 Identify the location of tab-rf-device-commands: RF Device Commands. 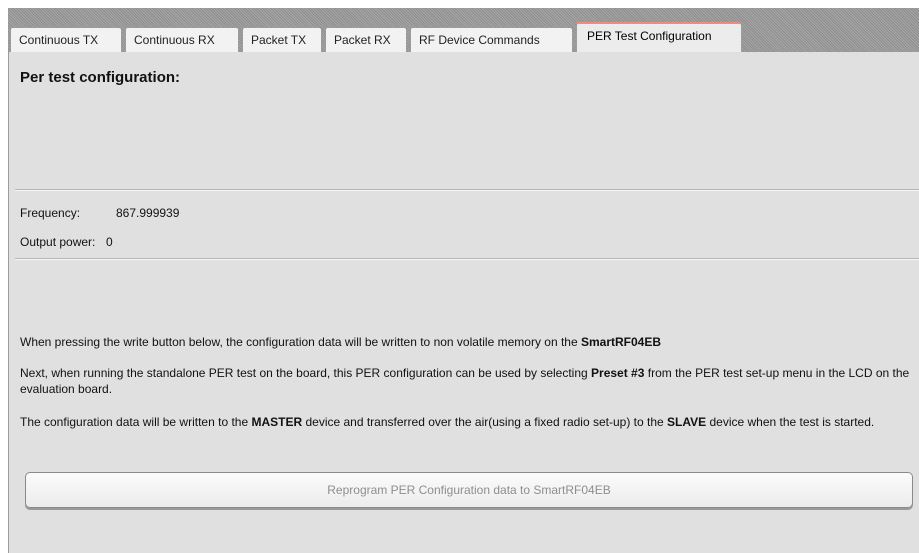
(491, 39).